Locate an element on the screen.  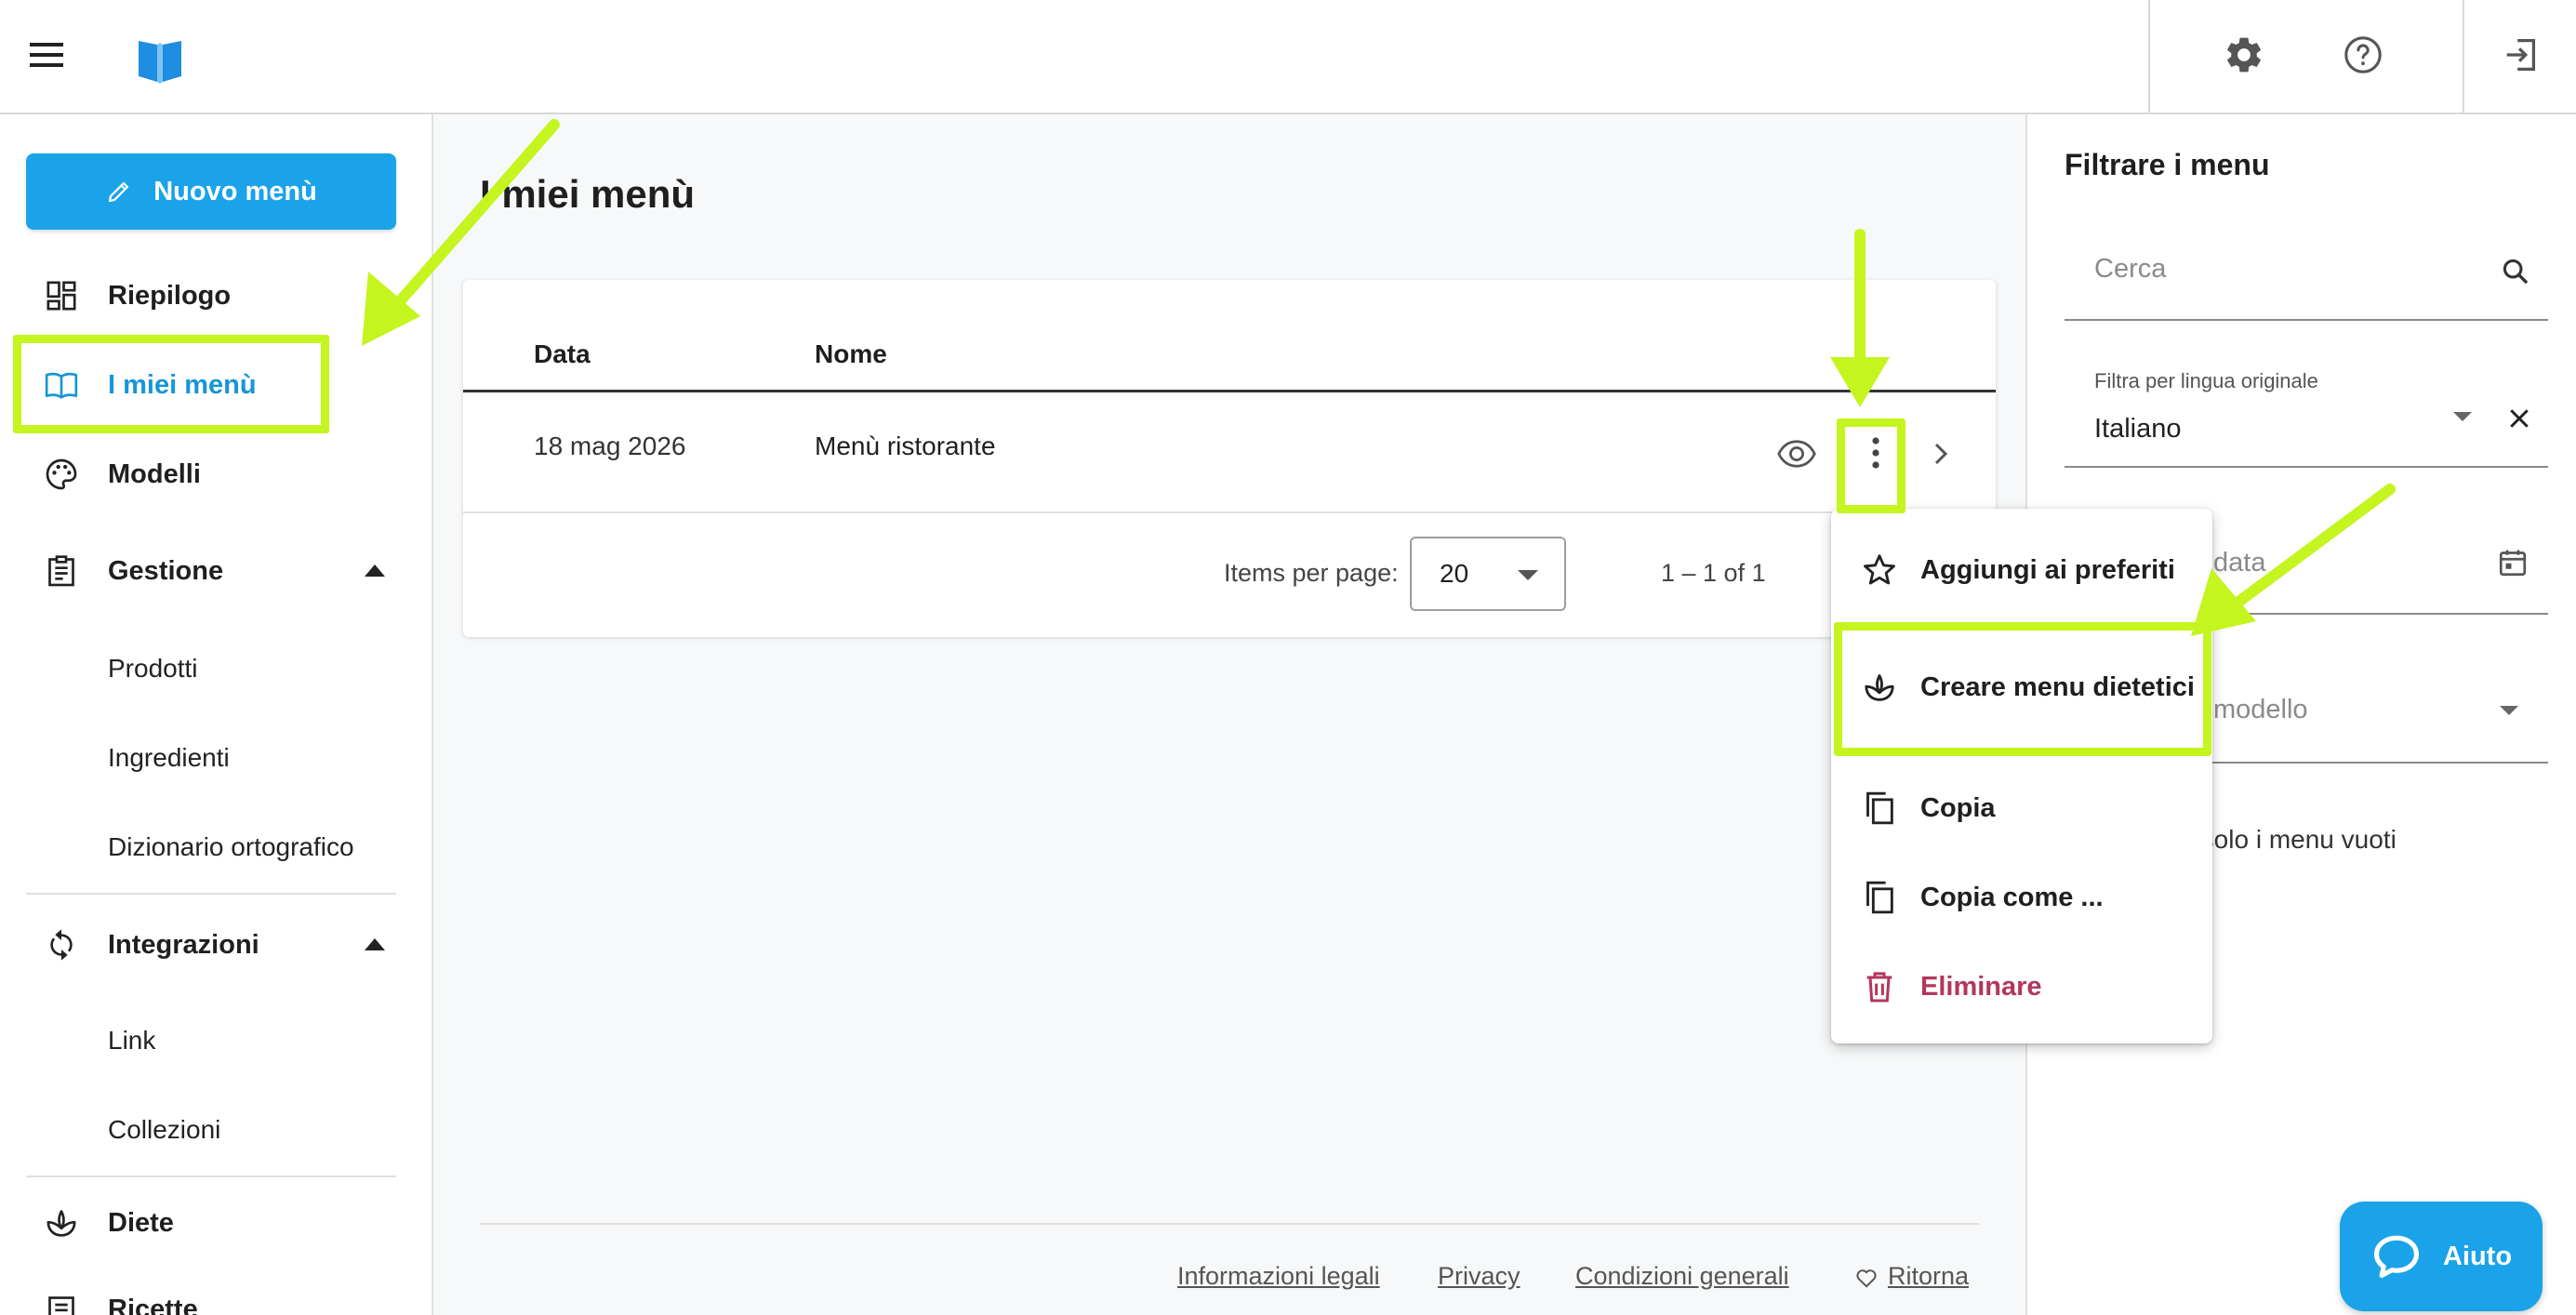
chat-bubble-icon is located at coordinates (2396, 1257).